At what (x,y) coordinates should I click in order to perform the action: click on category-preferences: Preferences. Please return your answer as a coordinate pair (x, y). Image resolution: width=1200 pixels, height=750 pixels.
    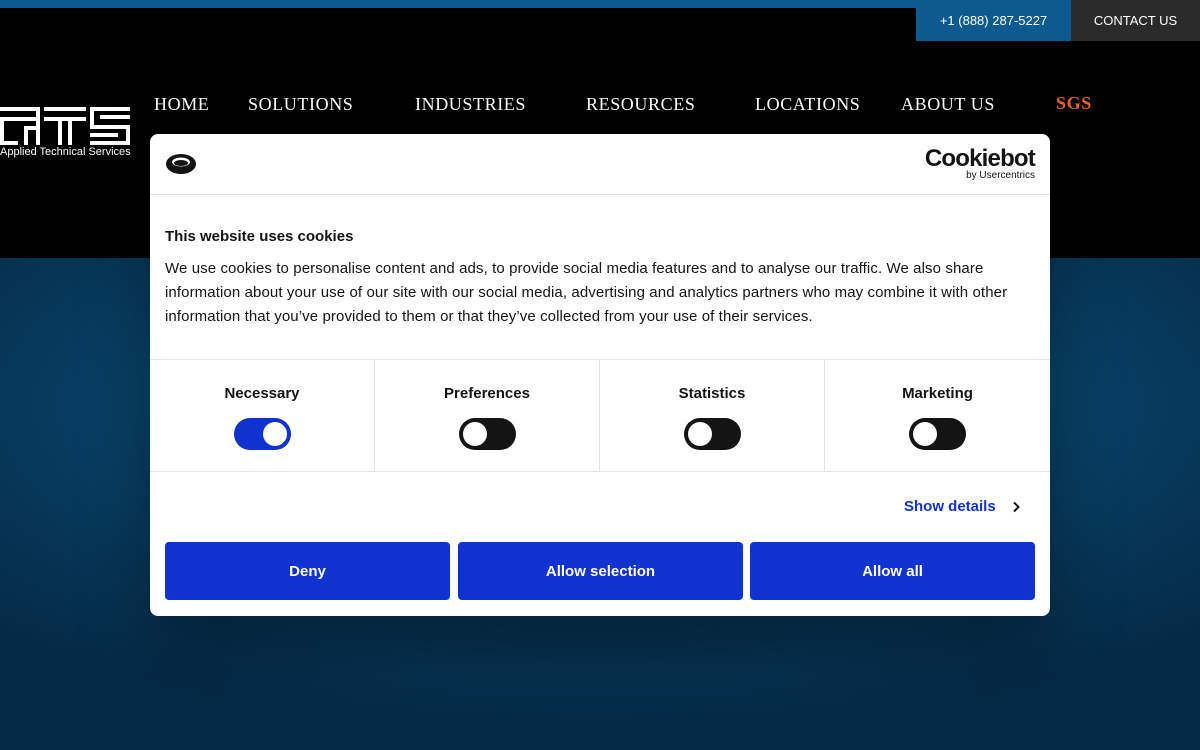
    Looking at the image, I should click on (487, 415).